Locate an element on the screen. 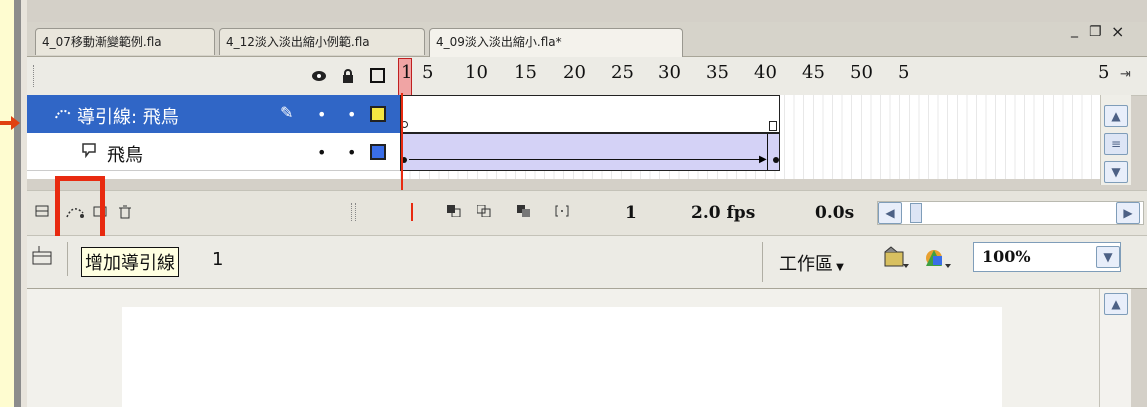  layer-name: 飛鳥 is located at coordinates (125, 155).